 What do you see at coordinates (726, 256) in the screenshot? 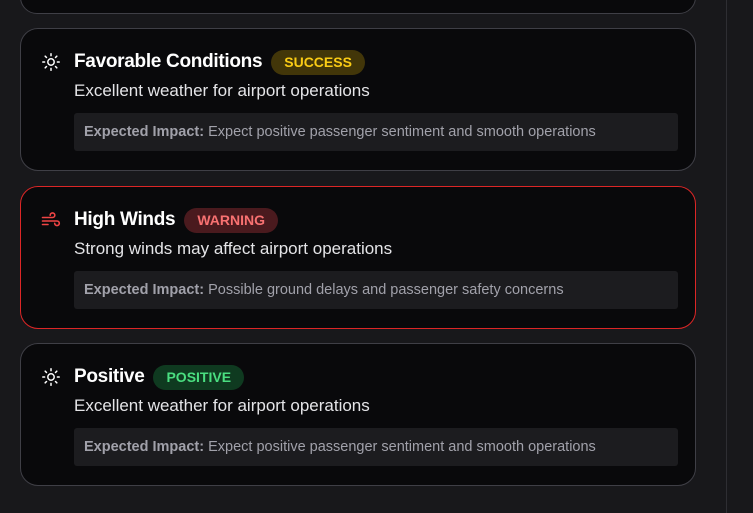
I see `scrollbar-track` at bounding box center [726, 256].